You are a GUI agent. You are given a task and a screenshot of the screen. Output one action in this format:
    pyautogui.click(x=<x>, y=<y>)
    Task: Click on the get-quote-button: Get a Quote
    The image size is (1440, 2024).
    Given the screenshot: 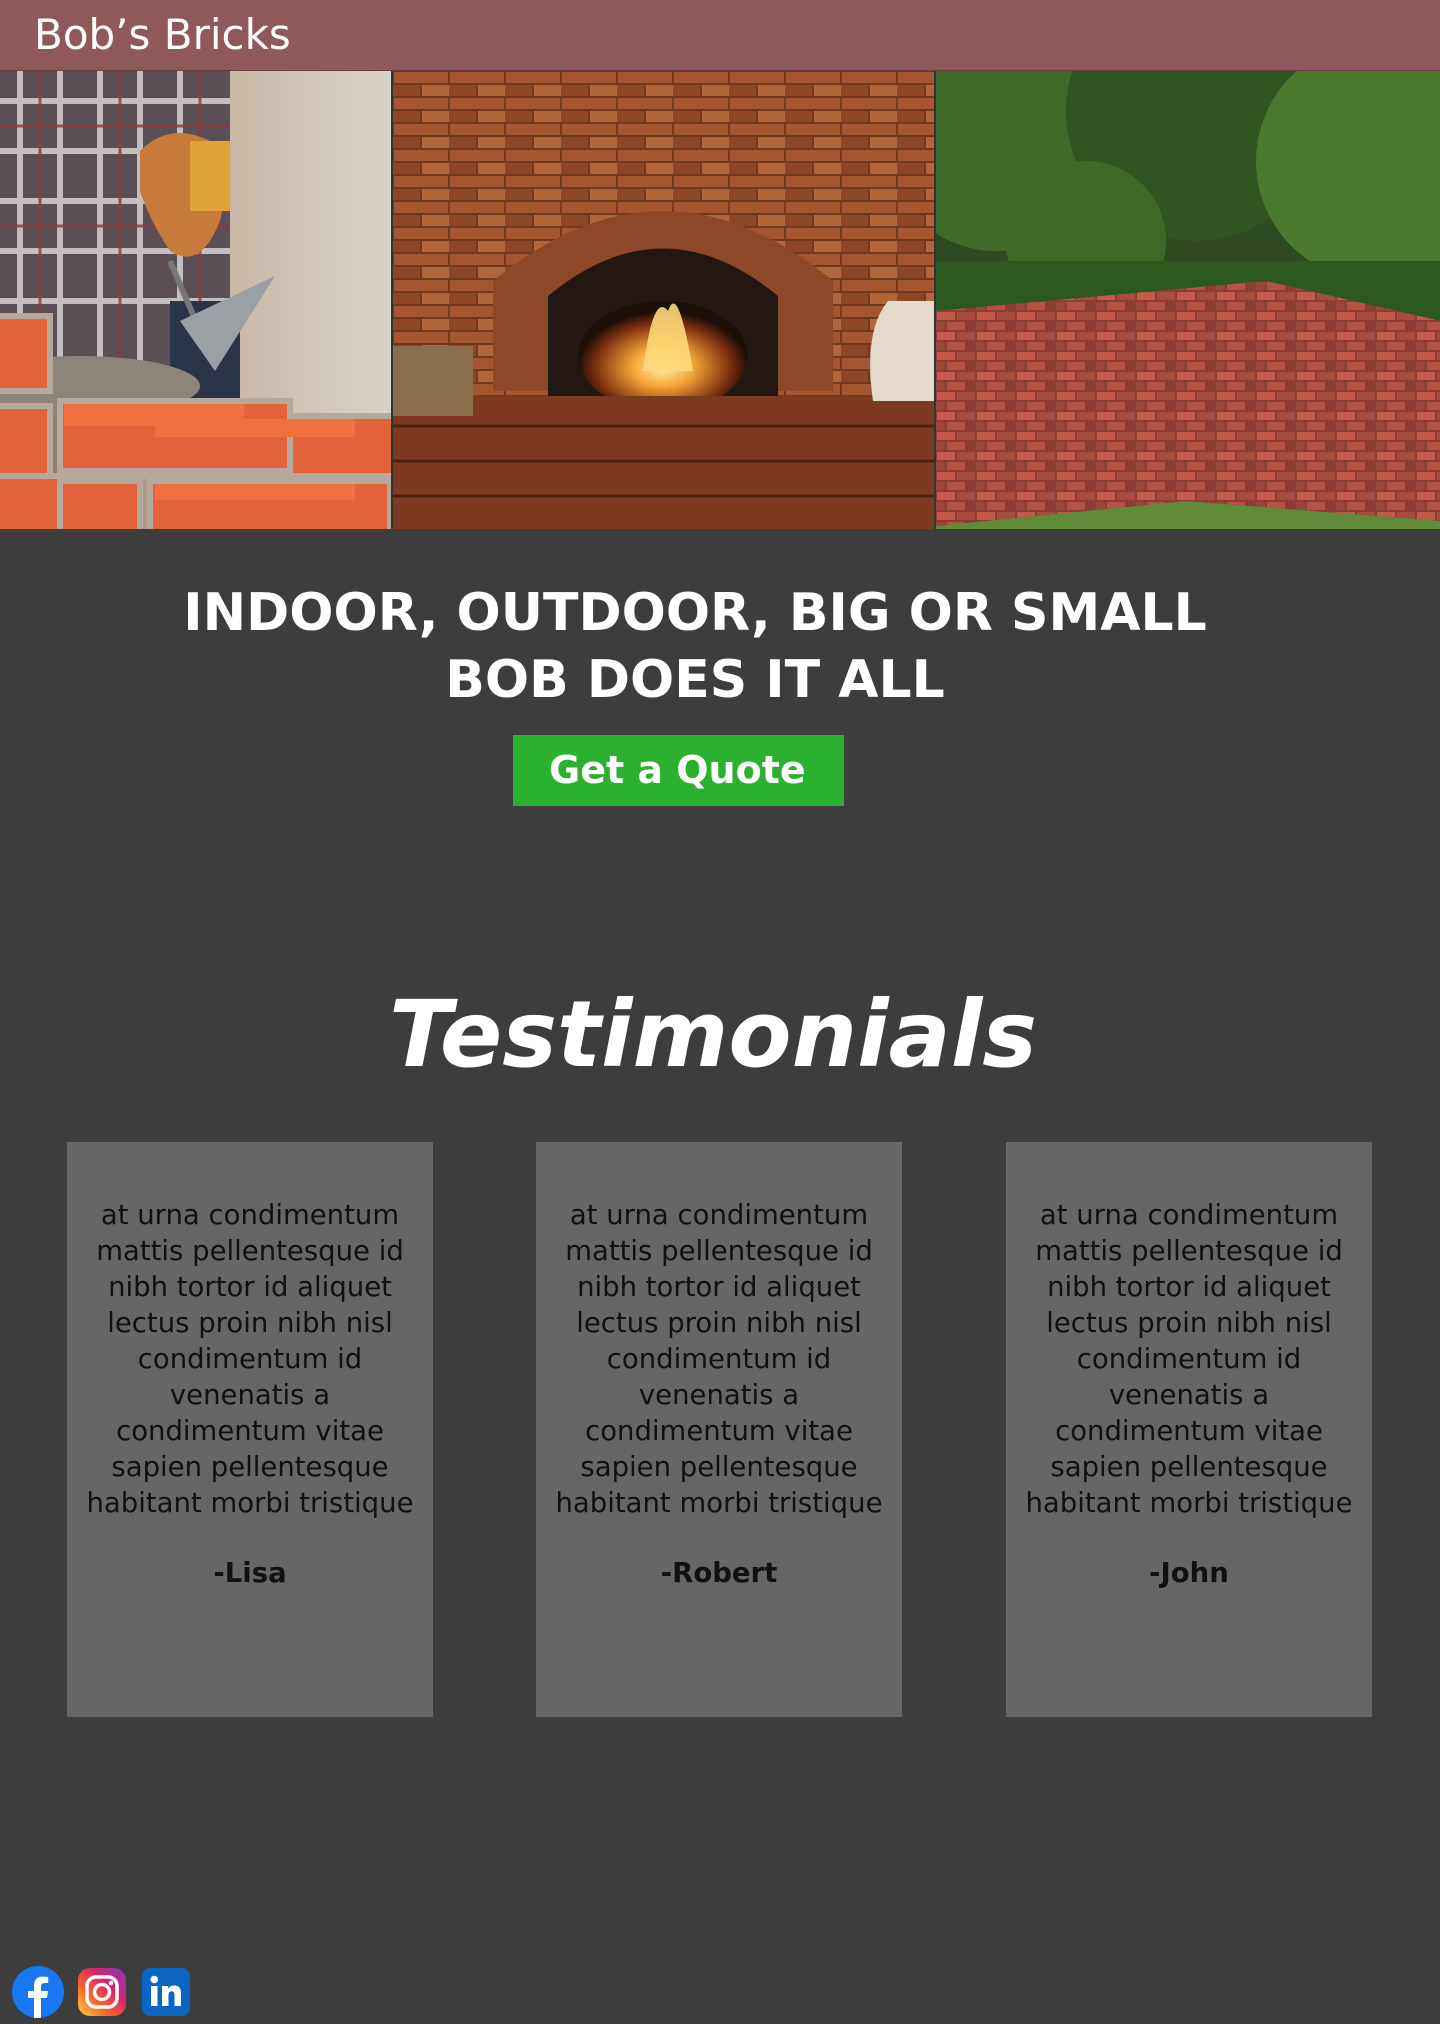 What is the action you would take?
    pyautogui.click(x=678, y=770)
    